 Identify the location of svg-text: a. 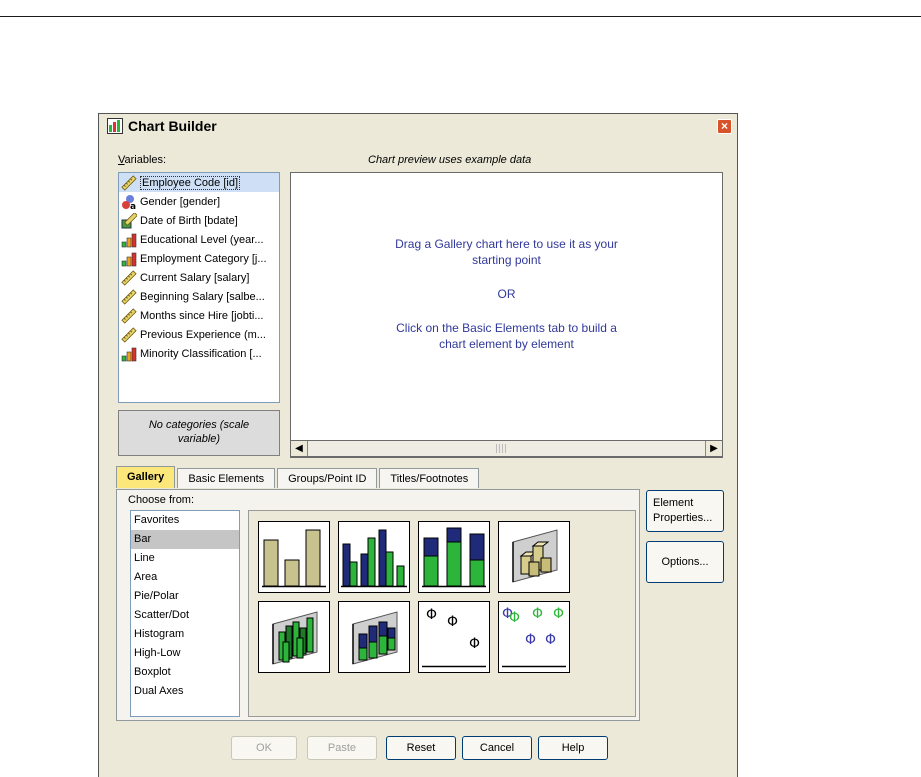
(133, 206).